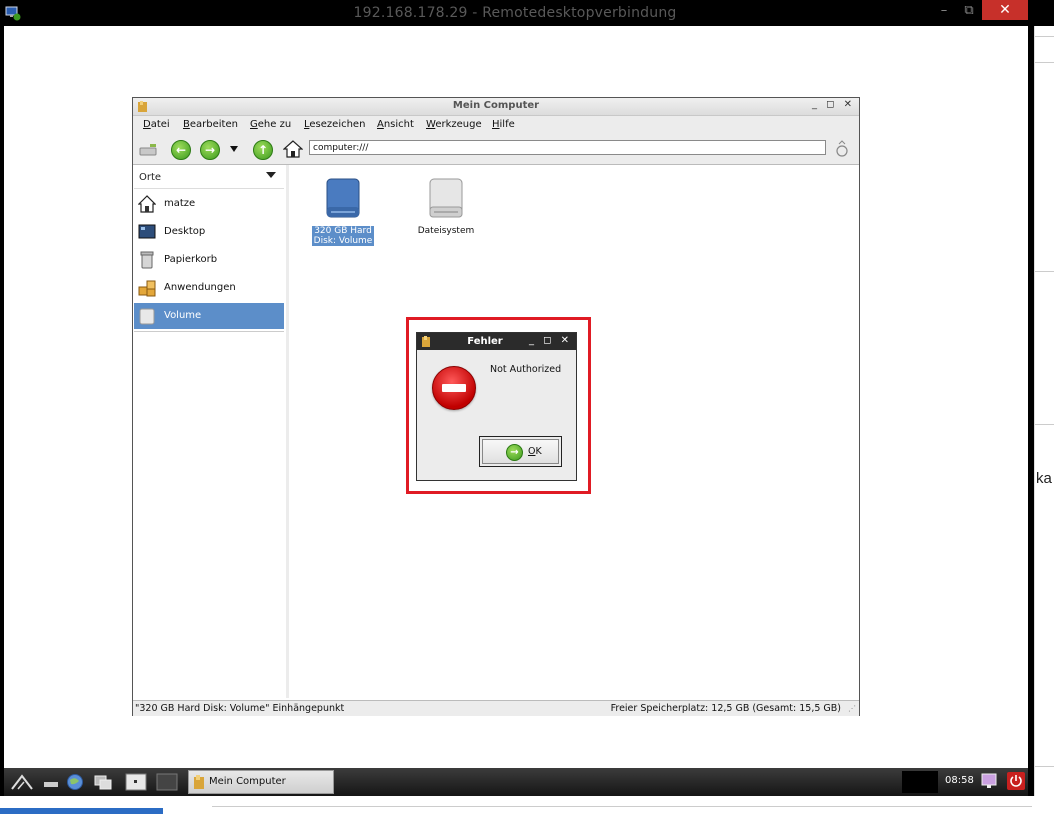 Image resolution: width=1054 pixels, height=814 pixels. Describe the element at coordinates (75, 782) in the screenshot. I see `browser-icon` at that location.